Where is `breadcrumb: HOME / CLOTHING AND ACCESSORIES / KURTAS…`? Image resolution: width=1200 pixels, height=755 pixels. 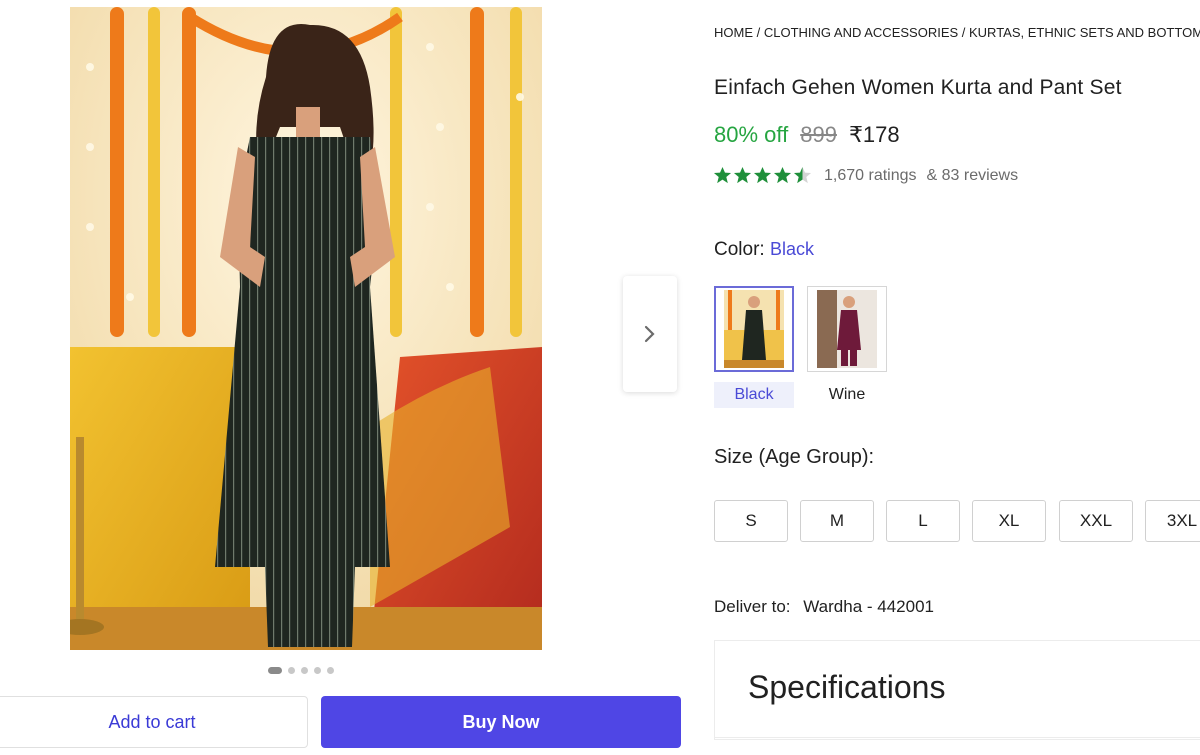
breadcrumb: HOME / CLOTHING AND ACCESSORIES / KURTAS… is located at coordinates (957, 32).